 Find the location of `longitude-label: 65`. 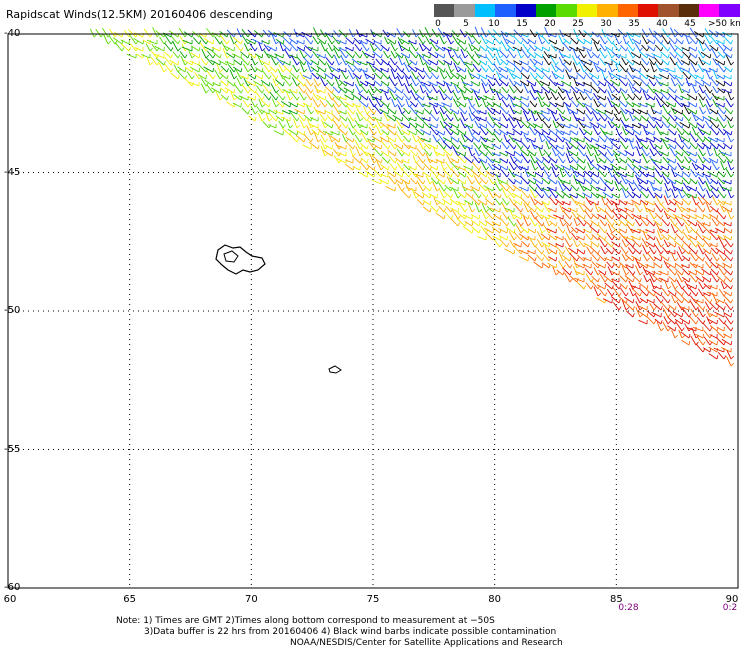

longitude-label: 65 is located at coordinates (130, 599).